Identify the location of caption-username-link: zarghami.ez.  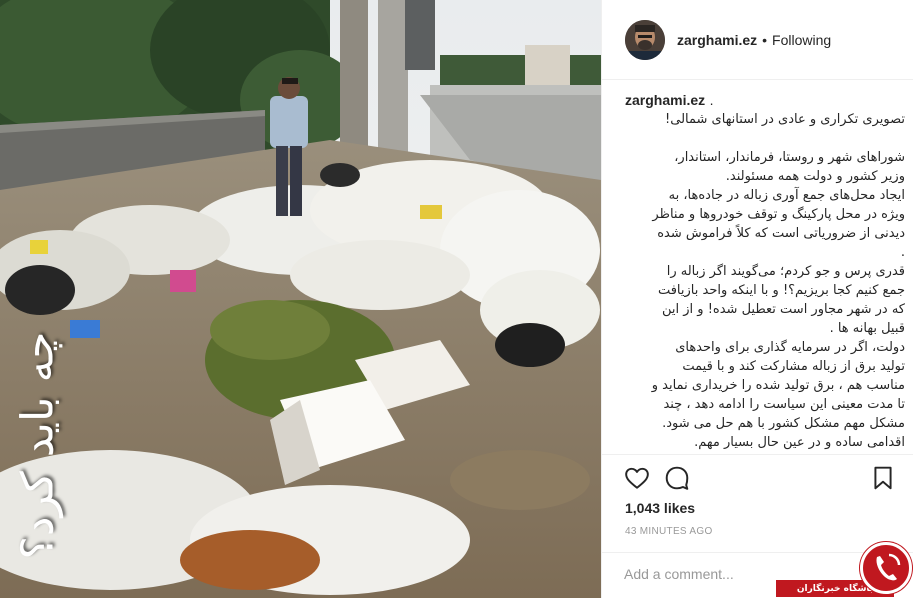
(665, 100).